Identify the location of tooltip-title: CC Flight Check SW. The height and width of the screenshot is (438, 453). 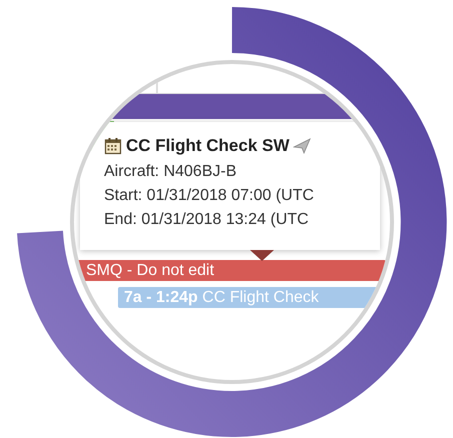
(208, 146).